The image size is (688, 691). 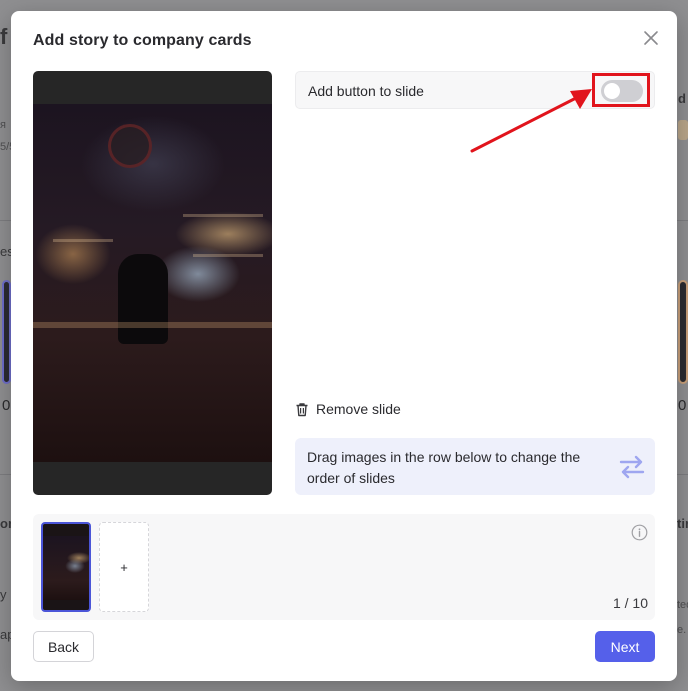 What do you see at coordinates (366, 91) in the screenshot?
I see `add-button-toggle-label: Add button to slide` at bounding box center [366, 91].